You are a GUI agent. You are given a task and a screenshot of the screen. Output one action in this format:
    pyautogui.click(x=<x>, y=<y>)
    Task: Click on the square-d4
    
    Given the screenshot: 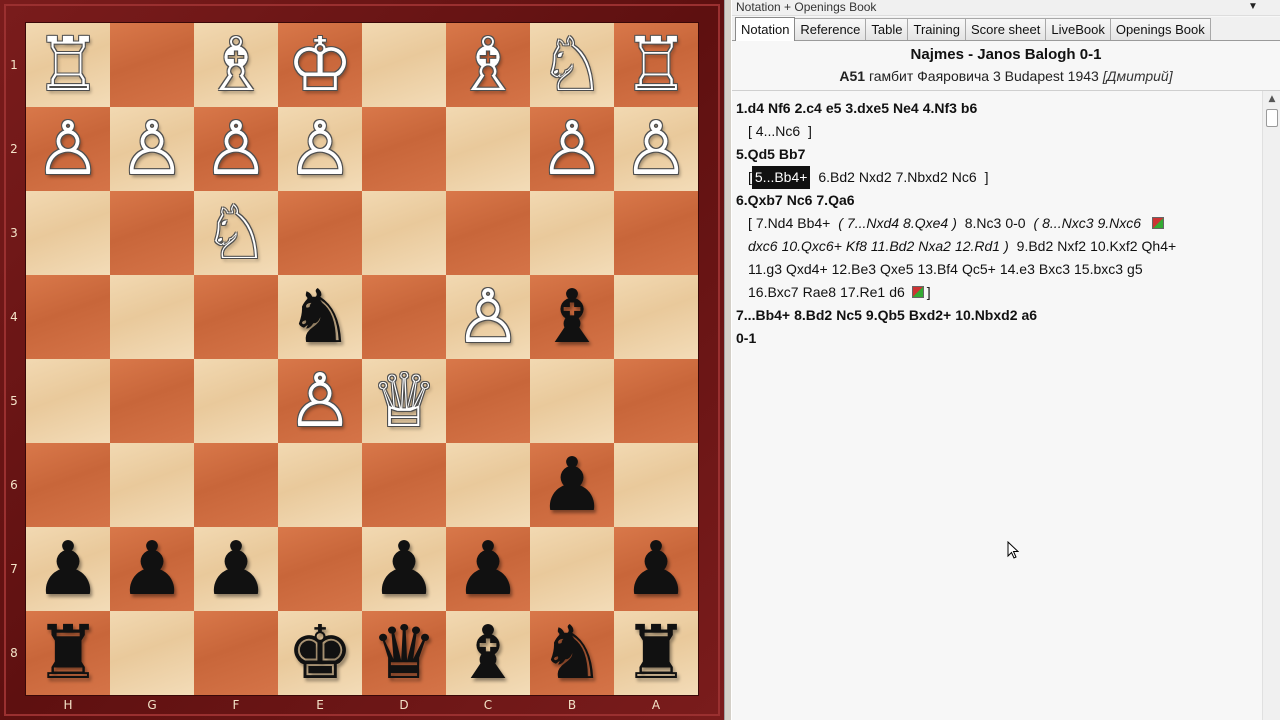 What is the action you would take?
    pyautogui.click(x=404, y=317)
    